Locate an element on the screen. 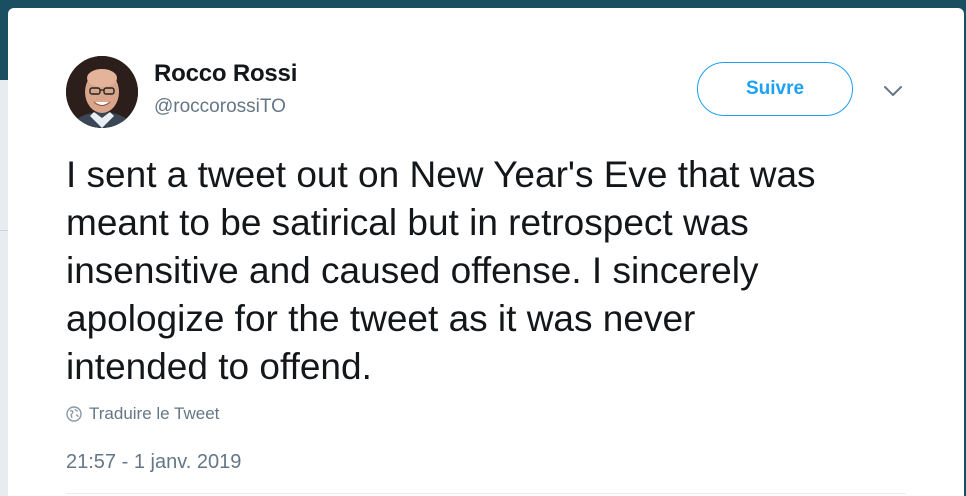 The height and width of the screenshot is (496, 966). avatar-image is located at coordinates (102, 92).